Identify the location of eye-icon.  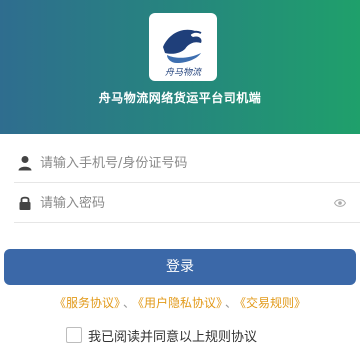
(340, 203).